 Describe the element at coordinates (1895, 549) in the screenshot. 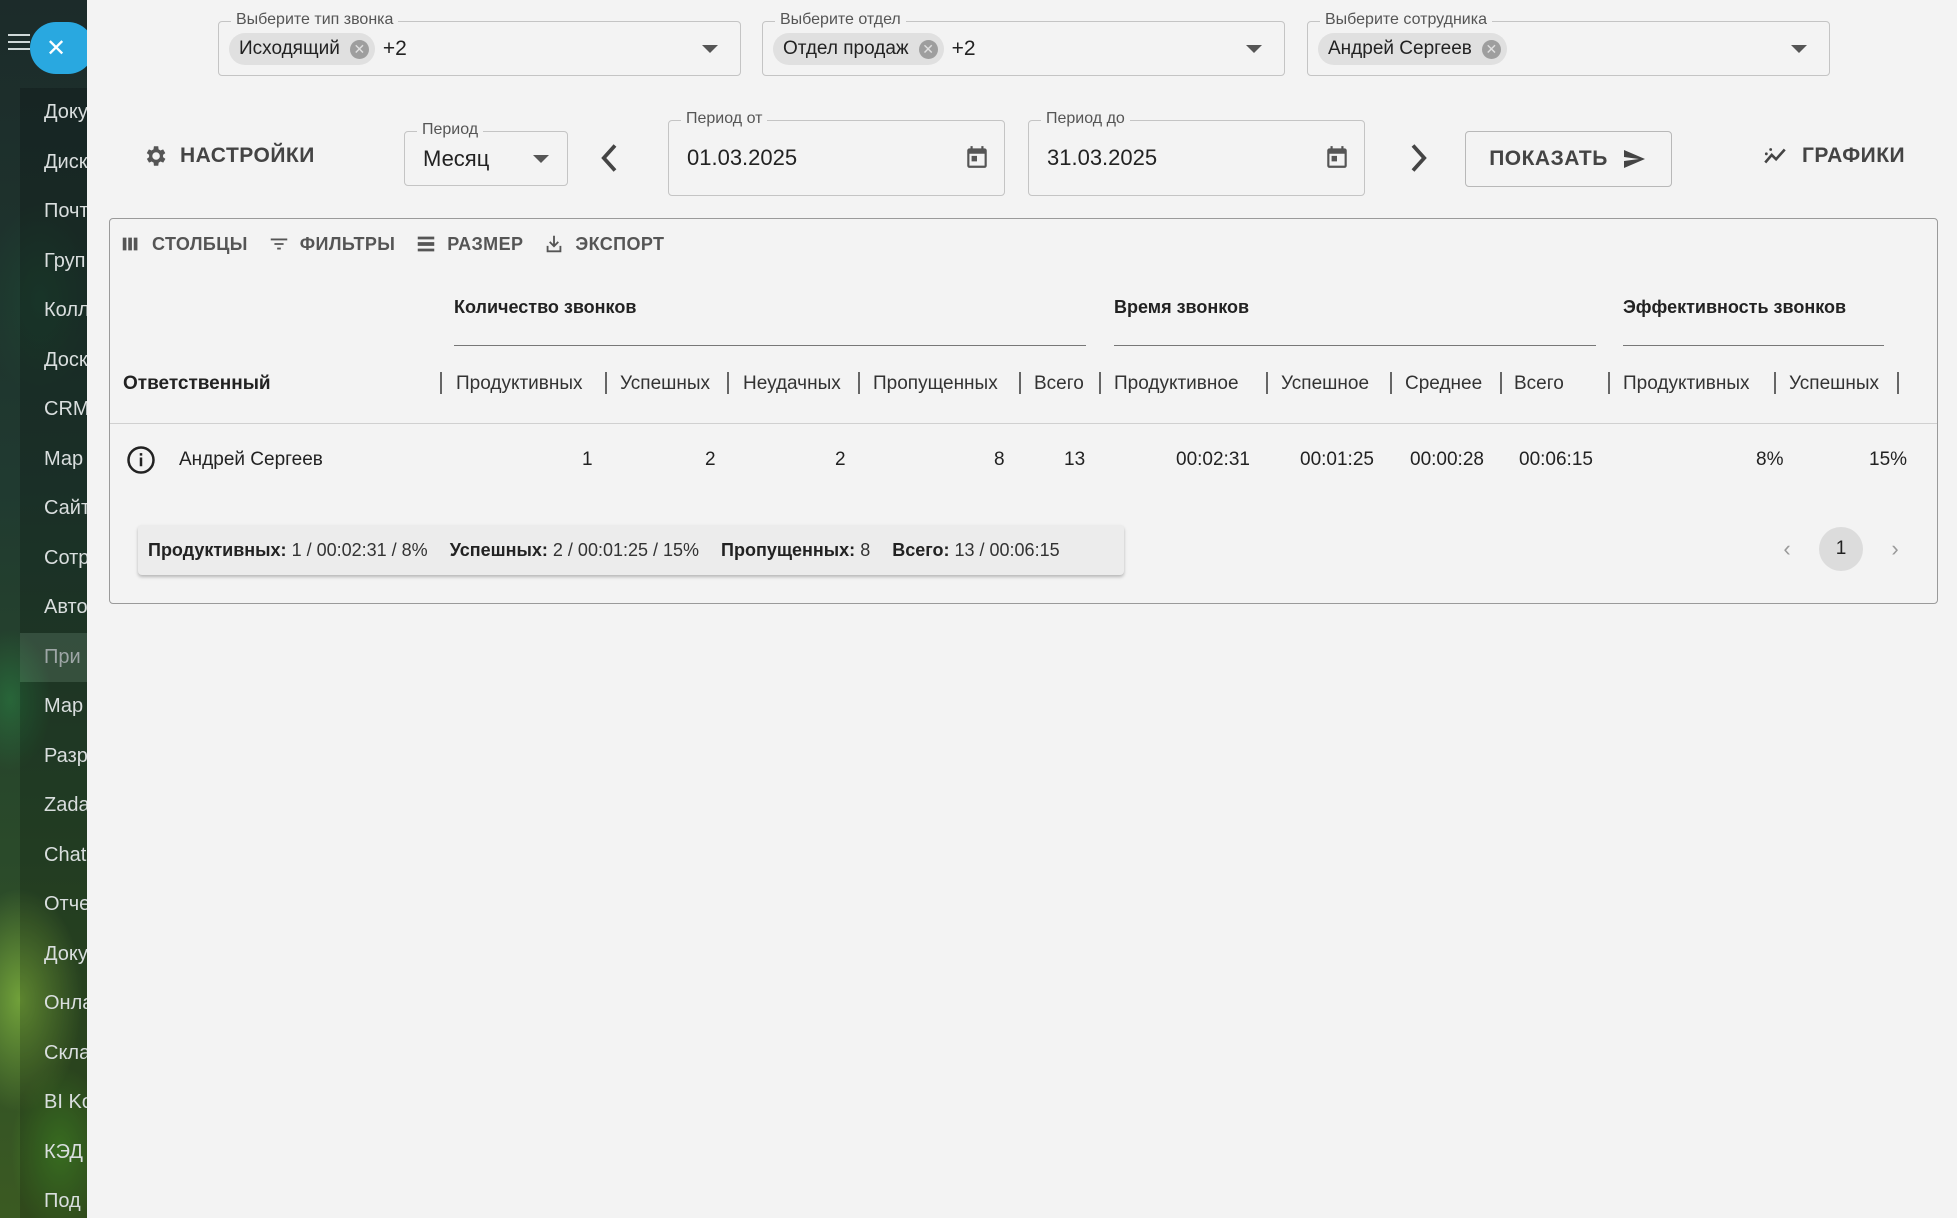

I see `next-page-icon: ›` at that location.